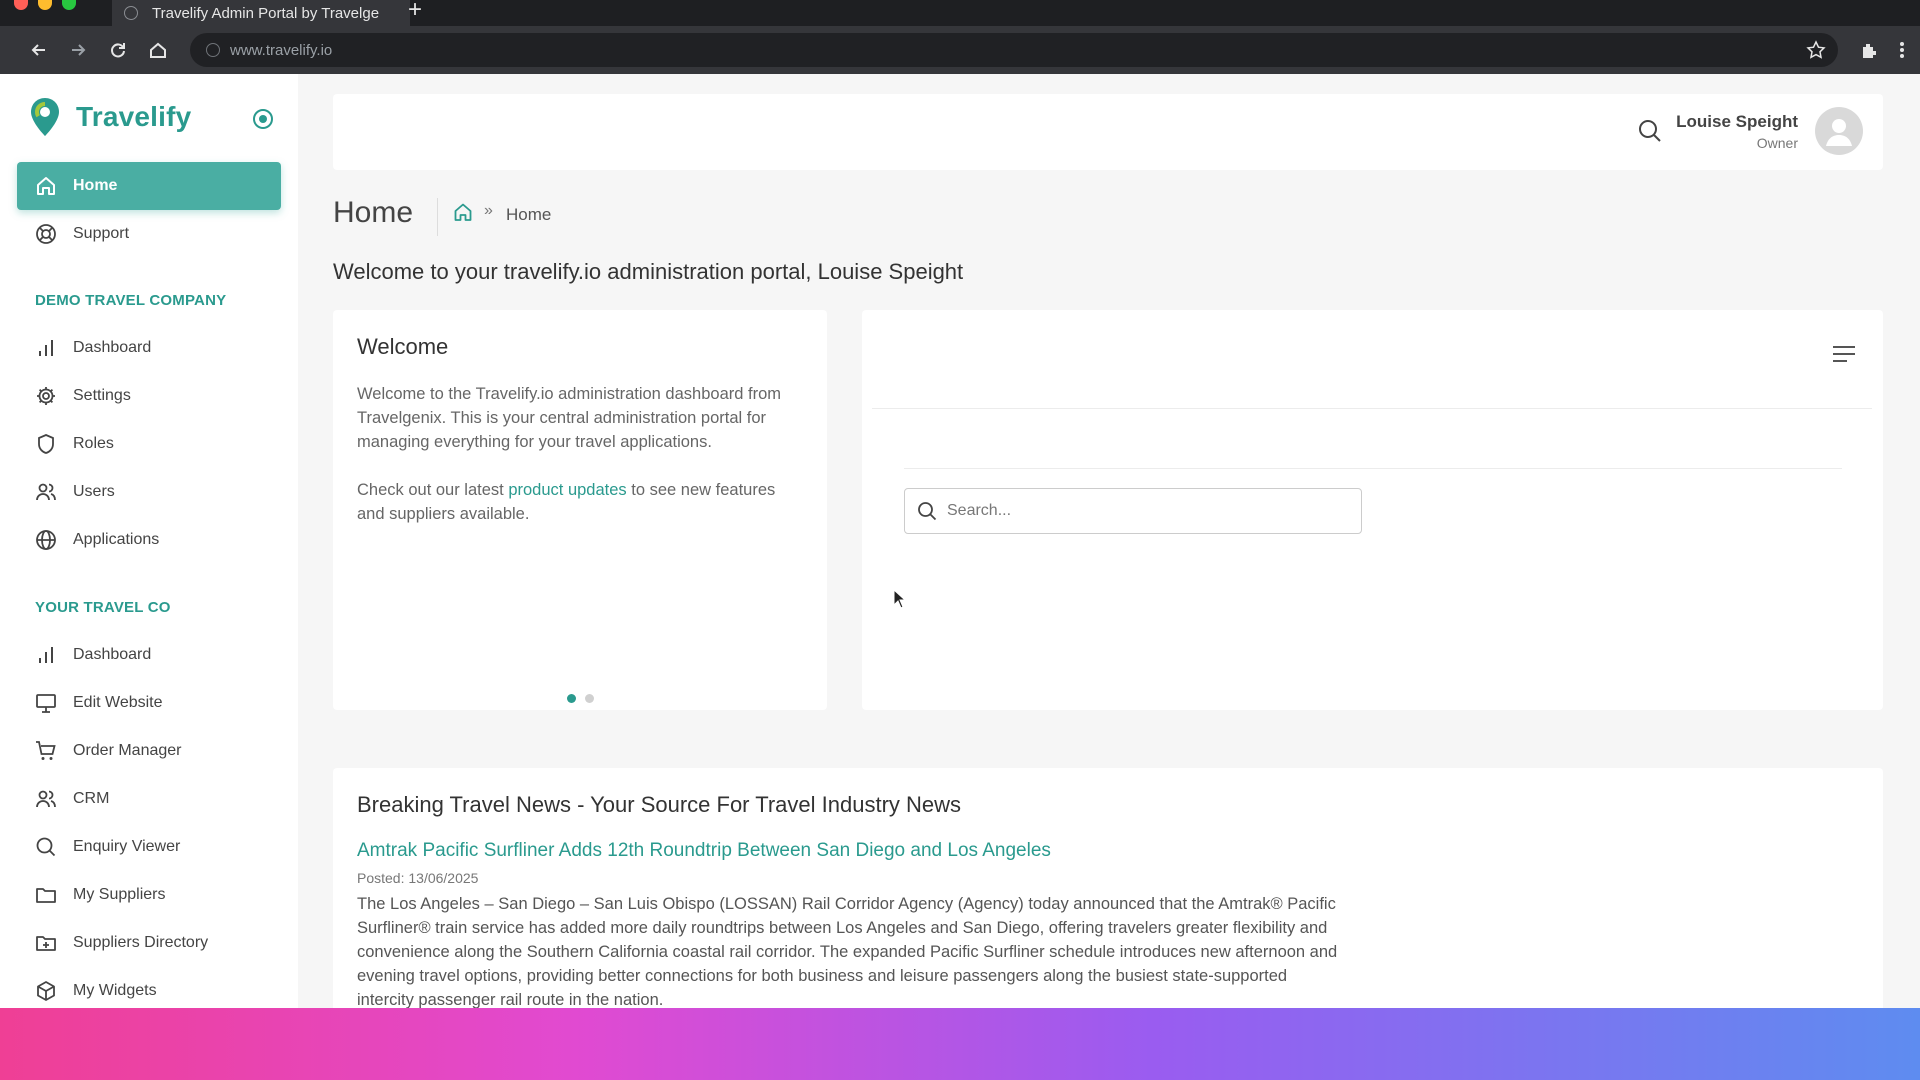  Describe the element at coordinates (21, 5) in the screenshot. I see `close-window-button` at that location.